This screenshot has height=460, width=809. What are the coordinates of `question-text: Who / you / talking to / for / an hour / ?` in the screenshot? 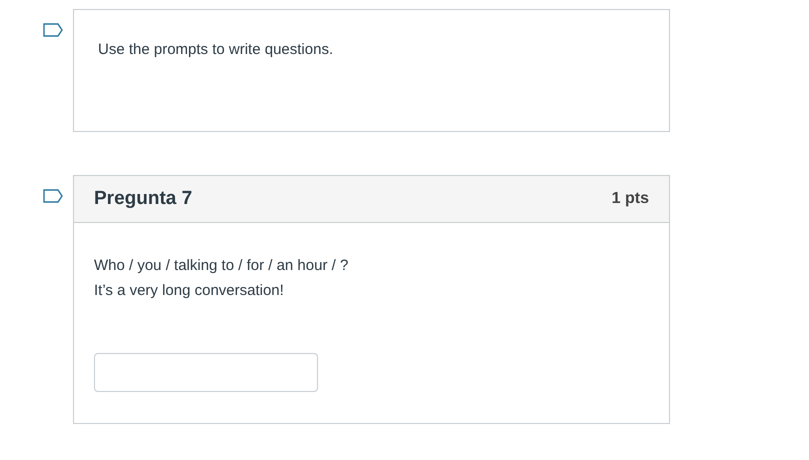 It's located at (222, 266).